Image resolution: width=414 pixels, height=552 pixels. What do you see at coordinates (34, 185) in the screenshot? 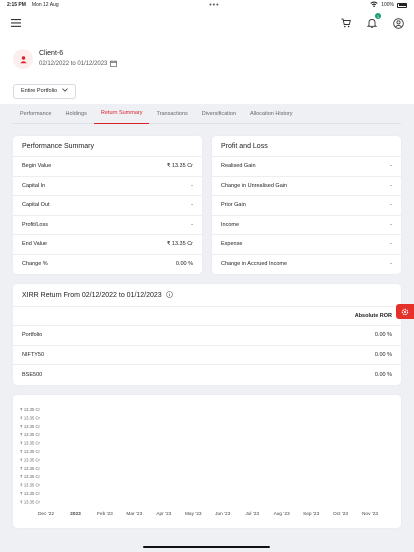
I see `row-label: Capital In` at bounding box center [34, 185].